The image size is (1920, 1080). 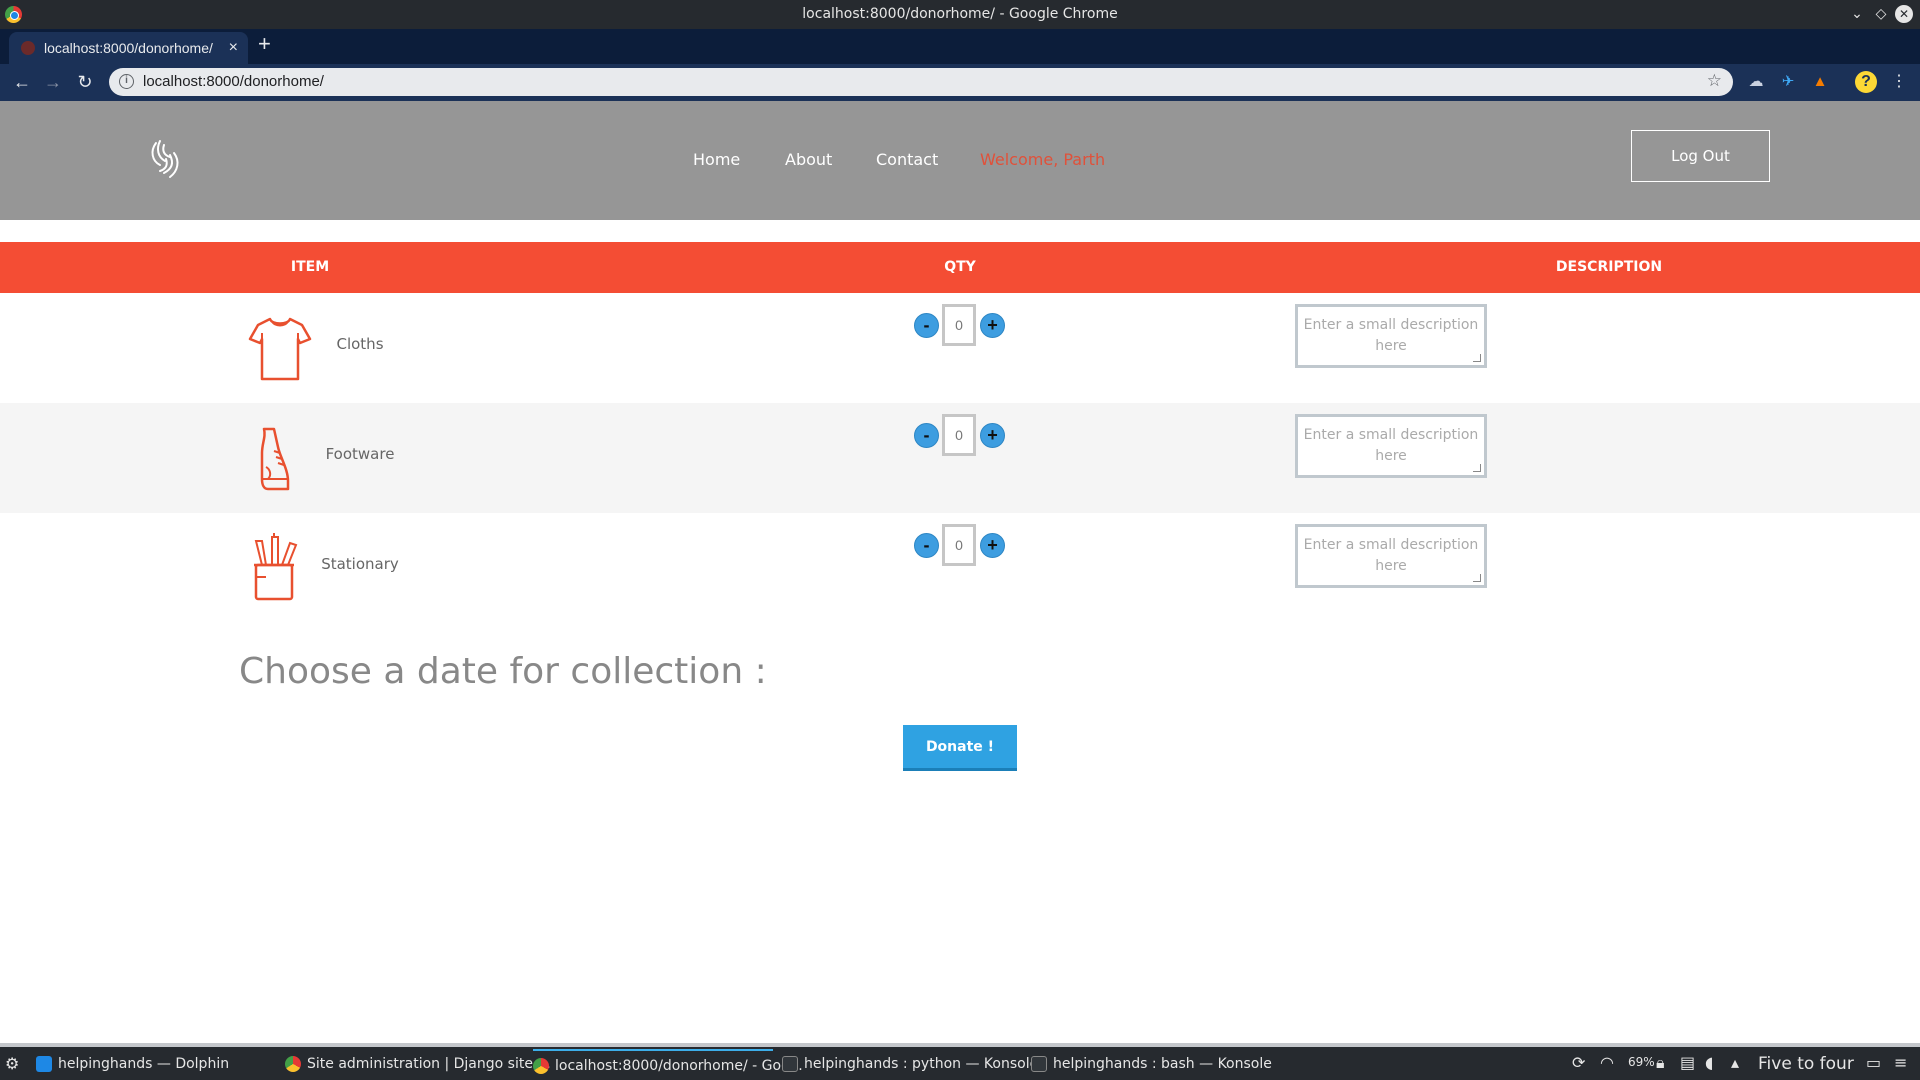 What do you see at coordinates (1607, 1062) in the screenshot?
I see `wifi-tray-icon: ◠` at bounding box center [1607, 1062].